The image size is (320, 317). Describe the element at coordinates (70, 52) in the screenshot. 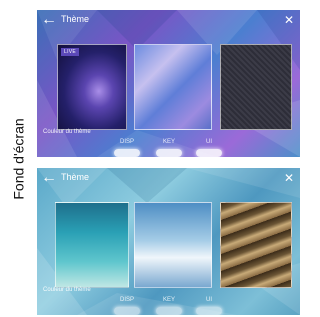

I see `live-badge: LIVE` at that location.